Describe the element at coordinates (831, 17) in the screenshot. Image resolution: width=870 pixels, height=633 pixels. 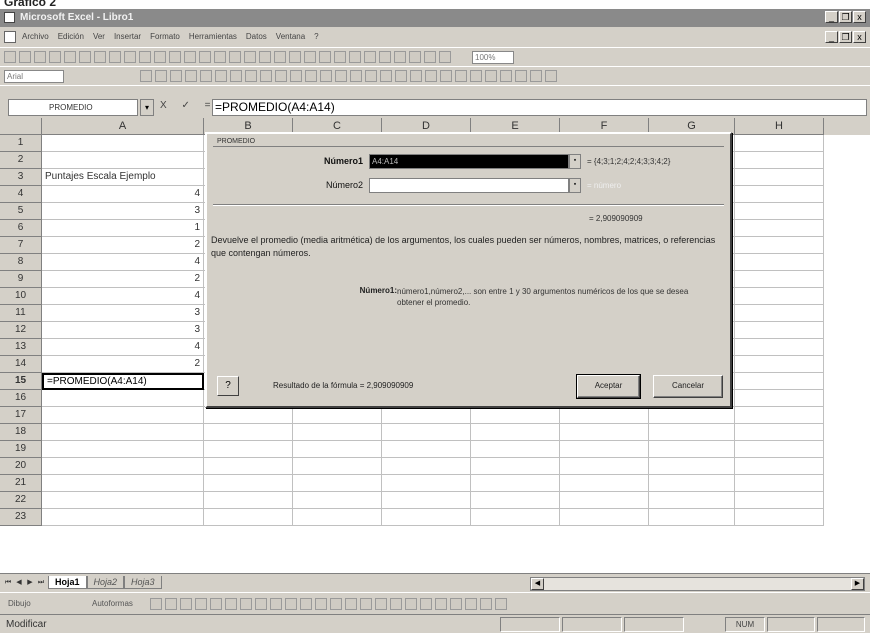
I see `minimize-button: _` at that location.